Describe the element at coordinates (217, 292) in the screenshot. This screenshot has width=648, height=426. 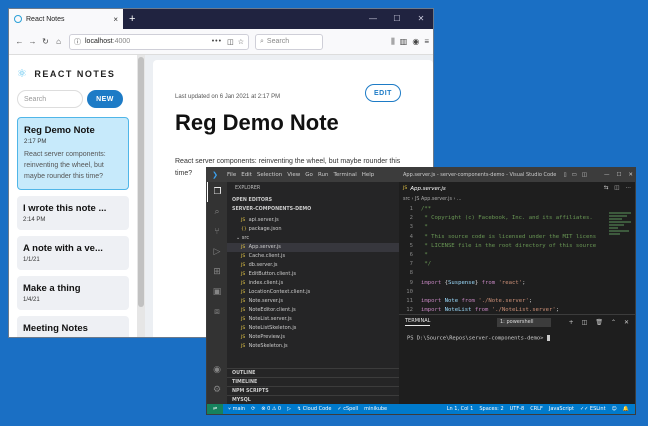
I see `remote-explorer-icon: ▣` at that location.